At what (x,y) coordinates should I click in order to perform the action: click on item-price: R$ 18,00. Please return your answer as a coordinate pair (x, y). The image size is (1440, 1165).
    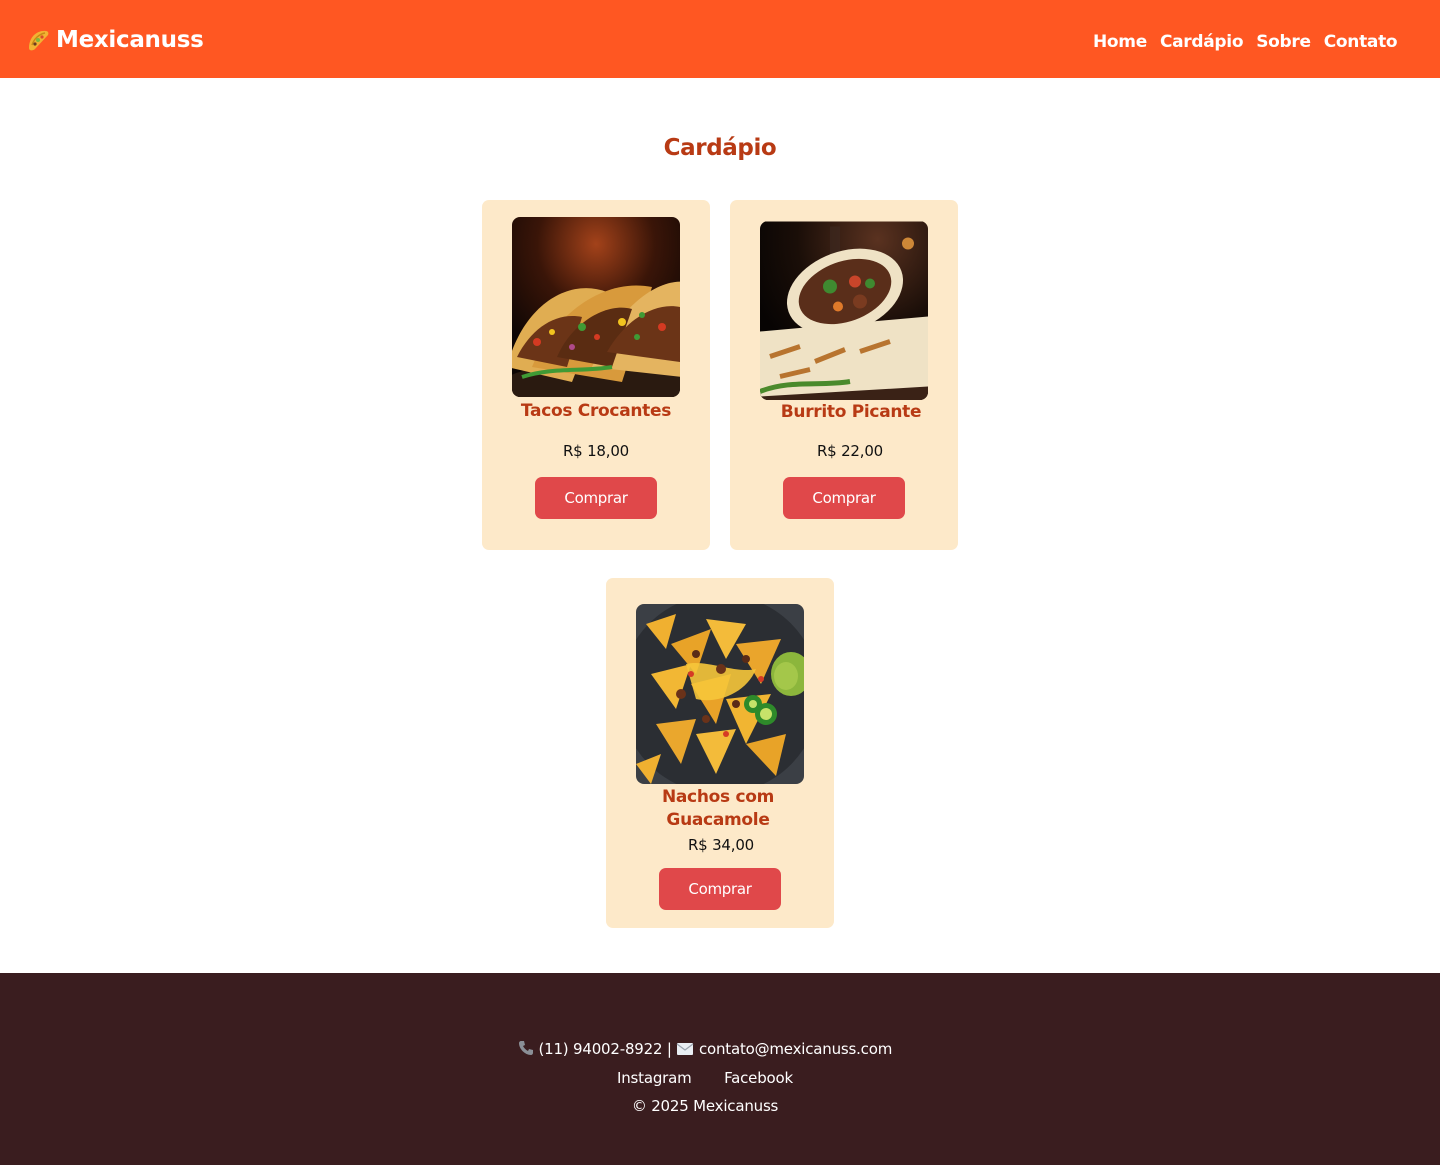
    Looking at the image, I should click on (596, 451).